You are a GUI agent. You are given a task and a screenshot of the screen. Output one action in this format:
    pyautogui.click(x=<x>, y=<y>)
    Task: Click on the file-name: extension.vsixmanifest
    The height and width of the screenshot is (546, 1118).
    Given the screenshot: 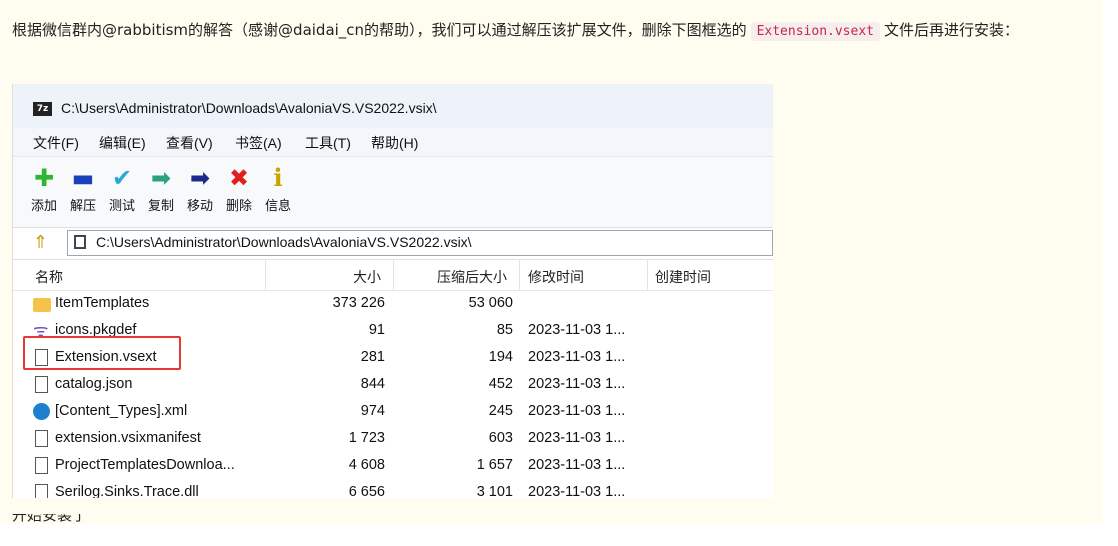 What is the action you would take?
    pyautogui.click(x=128, y=438)
    